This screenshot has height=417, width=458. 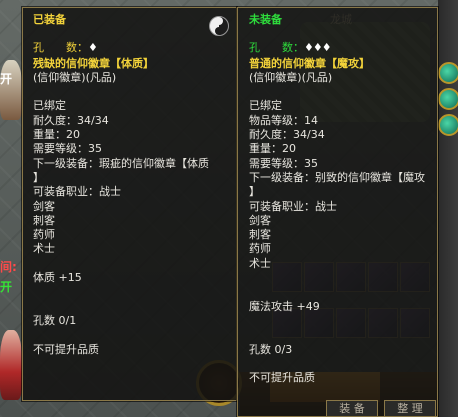 What do you see at coordinates (337, 177) in the screenshot?
I see `next-equip: 下一级装备：别致的信仰徽章【魔攻` at bounding box center [337, 177].